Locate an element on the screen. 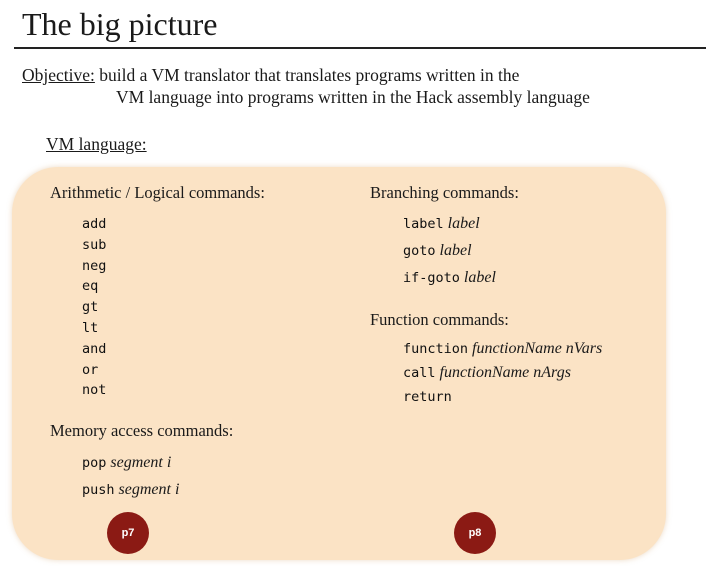  command-add: add is located at coordinates (94, 224).